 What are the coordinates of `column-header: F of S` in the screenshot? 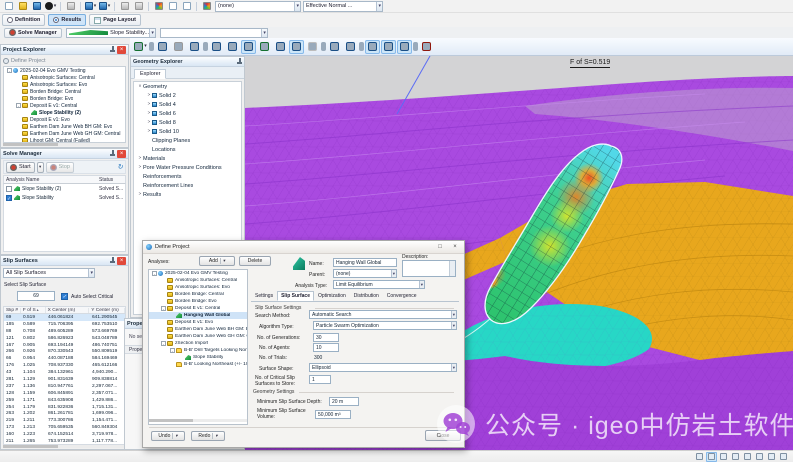 It's located at (33, 310).